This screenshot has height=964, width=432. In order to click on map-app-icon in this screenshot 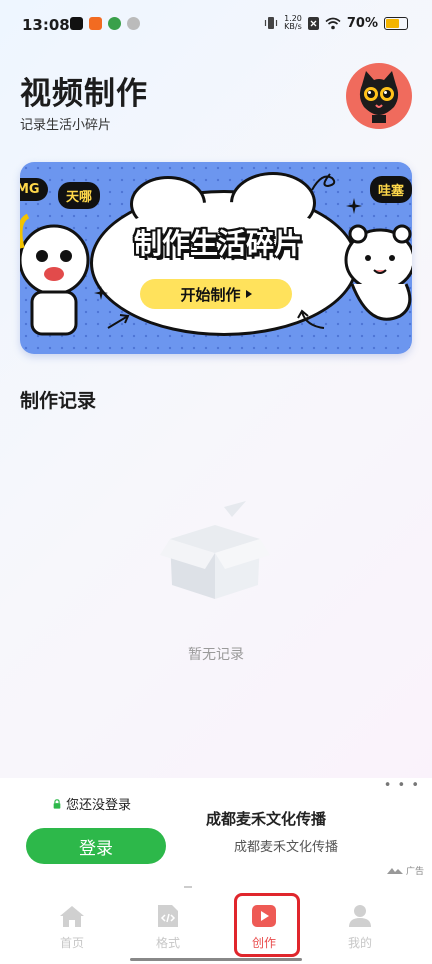, I will do `click(114, 23)`.